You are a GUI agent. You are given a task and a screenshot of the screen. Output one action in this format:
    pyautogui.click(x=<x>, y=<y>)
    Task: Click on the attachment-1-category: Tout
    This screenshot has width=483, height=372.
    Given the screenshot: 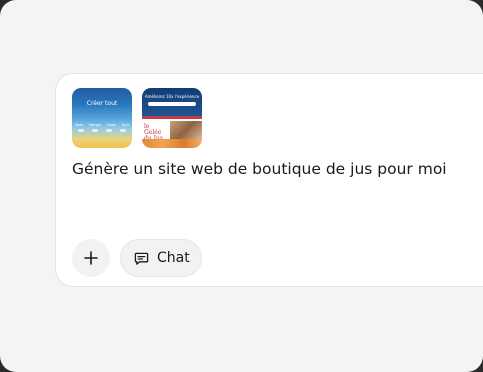 What is the action you would take?
    pyautogui.click(x=125, y=125)
    